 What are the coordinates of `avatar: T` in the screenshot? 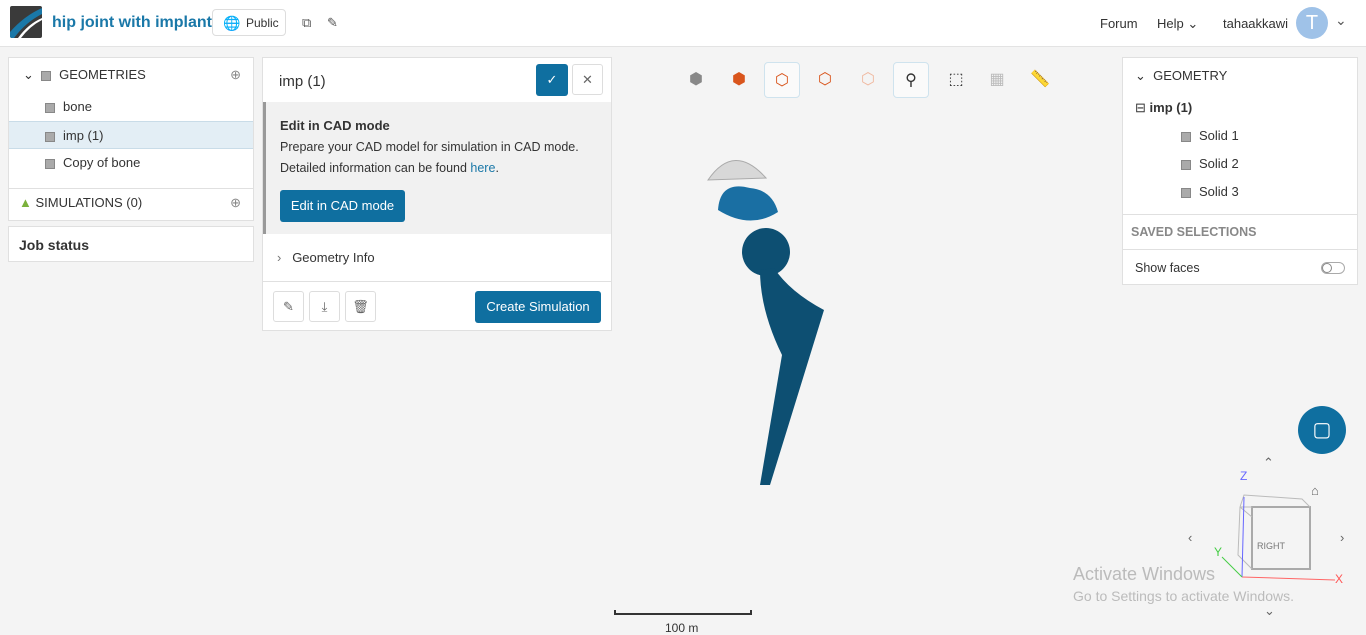 It's located at (1312, 23).